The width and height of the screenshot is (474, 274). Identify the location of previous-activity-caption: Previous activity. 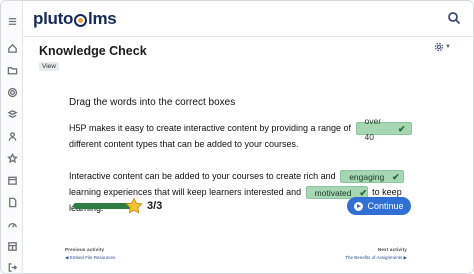
(85, 249).